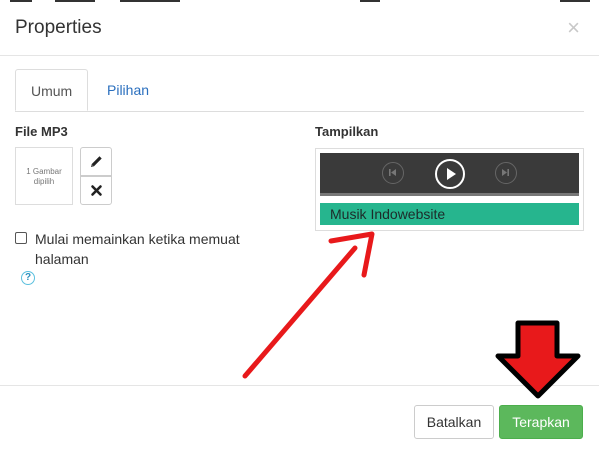  What do you see at coordinates (347, 131) in the screenshot?
I see `display-label: Tampilkan` at bounding box center [347, 131].